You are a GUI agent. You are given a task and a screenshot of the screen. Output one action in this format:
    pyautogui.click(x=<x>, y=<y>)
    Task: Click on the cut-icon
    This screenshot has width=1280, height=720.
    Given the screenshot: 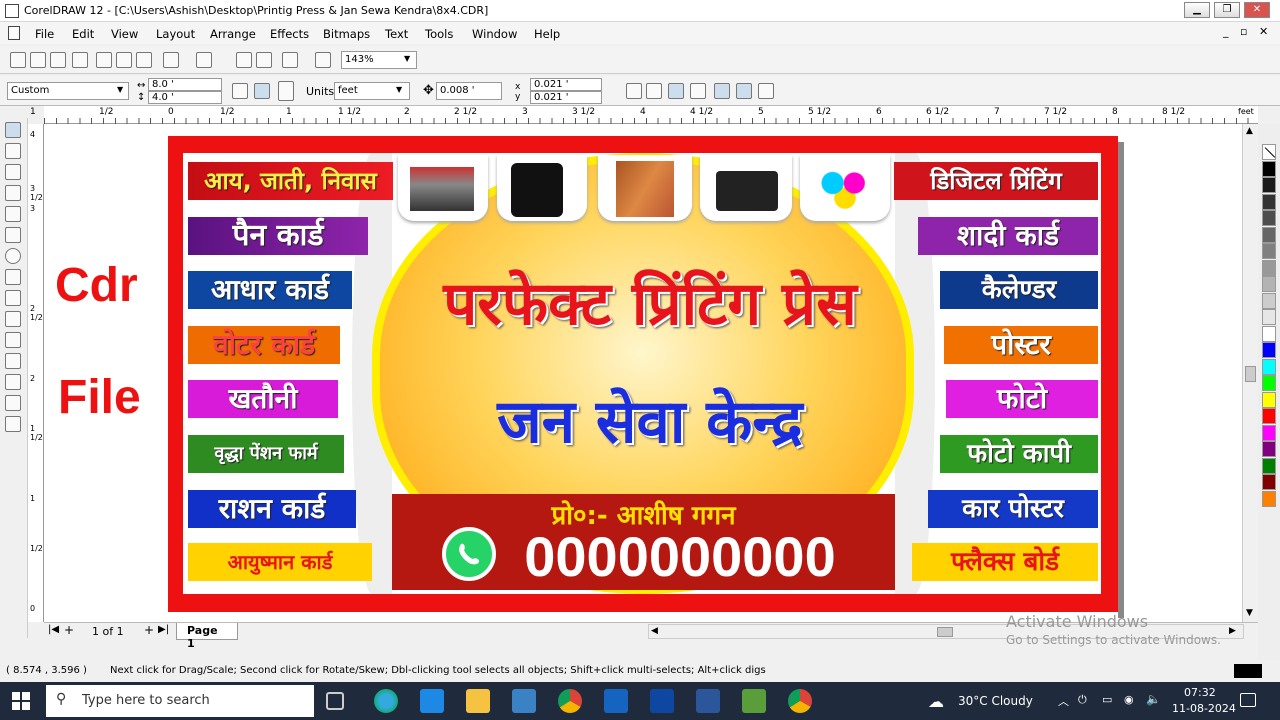 What is the action you would take?
    pyautogui.click(x=104, y=60)
    